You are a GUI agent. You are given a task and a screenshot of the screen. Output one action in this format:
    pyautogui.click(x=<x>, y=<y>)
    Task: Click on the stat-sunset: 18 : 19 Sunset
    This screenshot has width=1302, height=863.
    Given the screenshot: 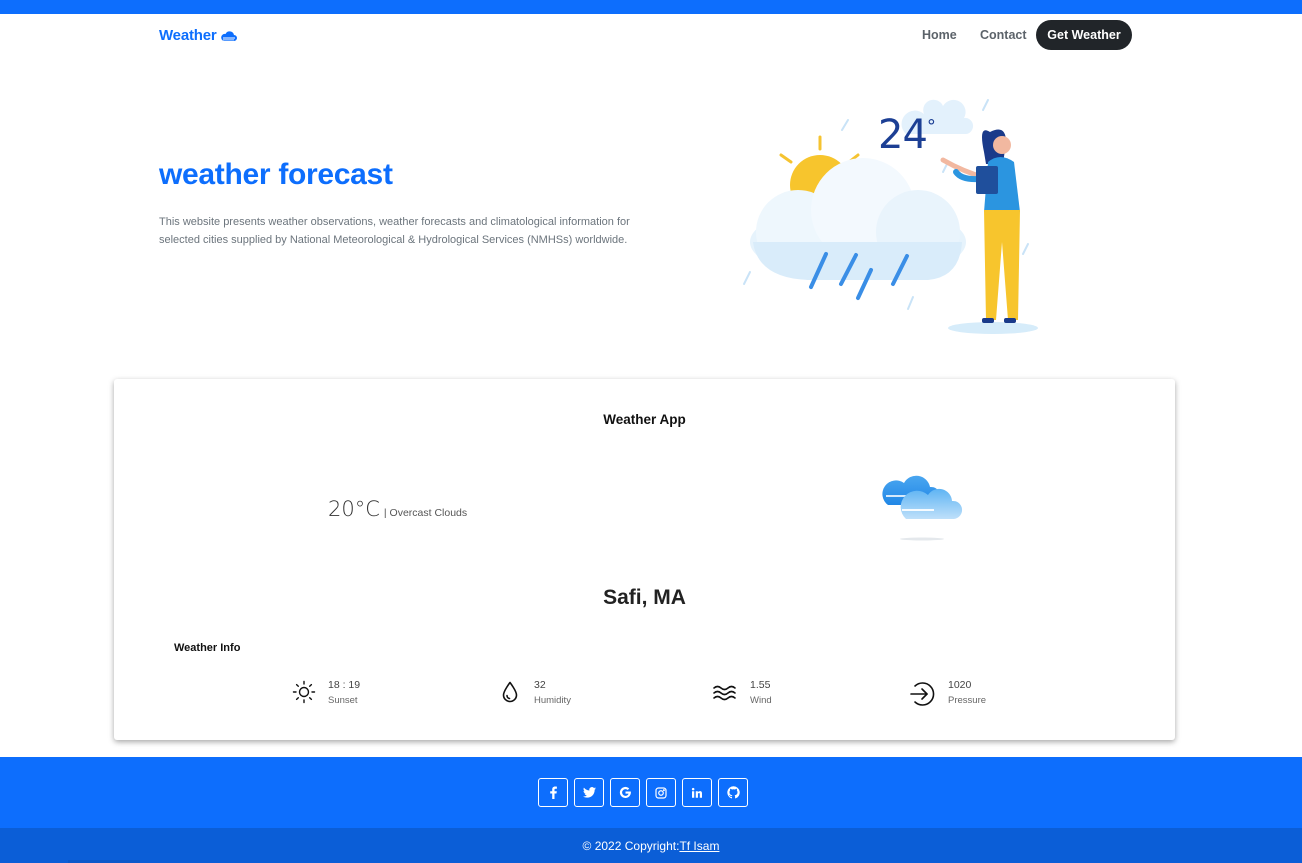 What is the action you would take?
    pyautogui.click(x=326, y=693)
    